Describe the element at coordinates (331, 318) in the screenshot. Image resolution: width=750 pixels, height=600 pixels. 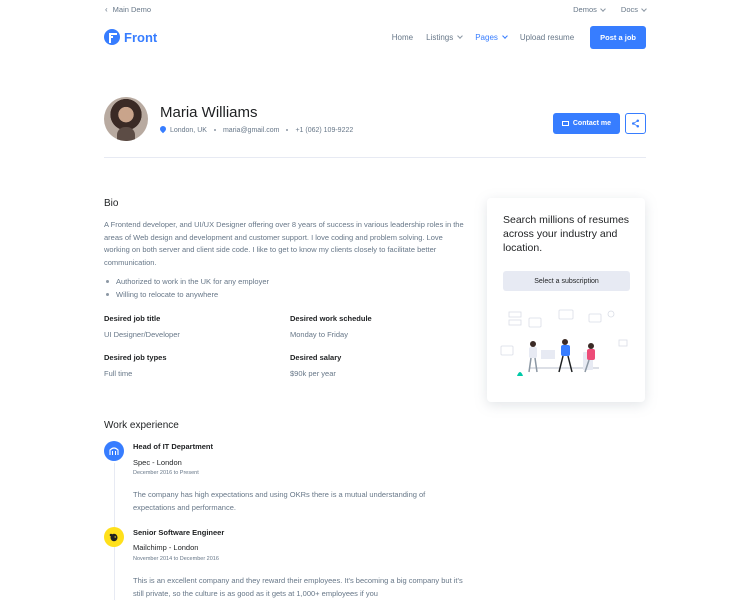
I see `desired-schedule-label: Desired work schedule` at that location.